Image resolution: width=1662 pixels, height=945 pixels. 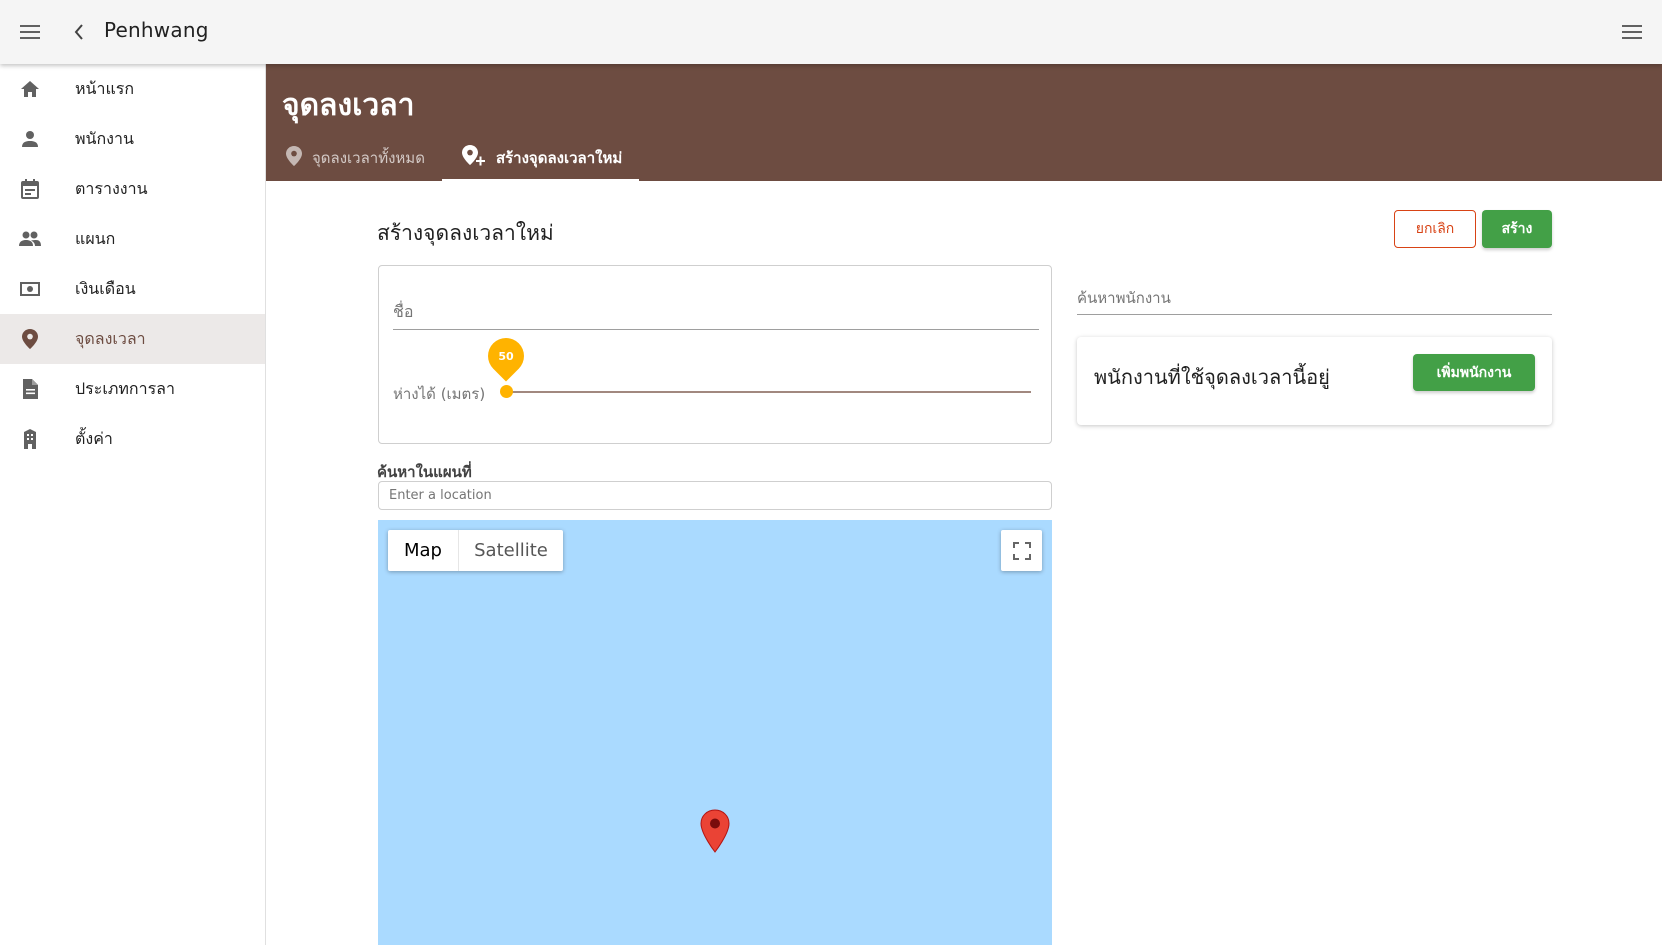 I want to click on building-icon, so click(x=30, y=439).